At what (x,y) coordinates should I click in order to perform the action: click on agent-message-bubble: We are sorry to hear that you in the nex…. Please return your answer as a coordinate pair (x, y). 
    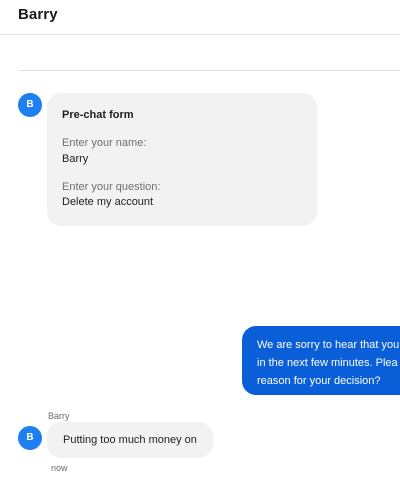
    Looking at the image, I should click on (321, 360).